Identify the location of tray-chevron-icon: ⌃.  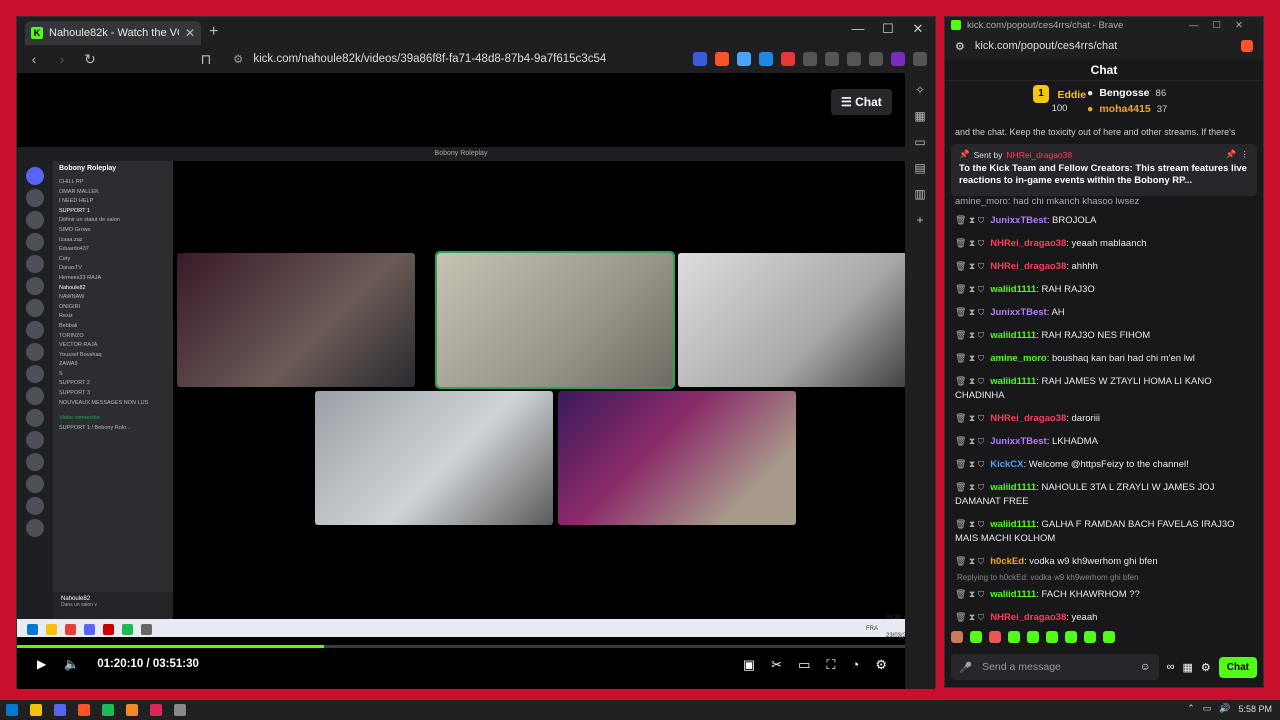
(1191, 708).